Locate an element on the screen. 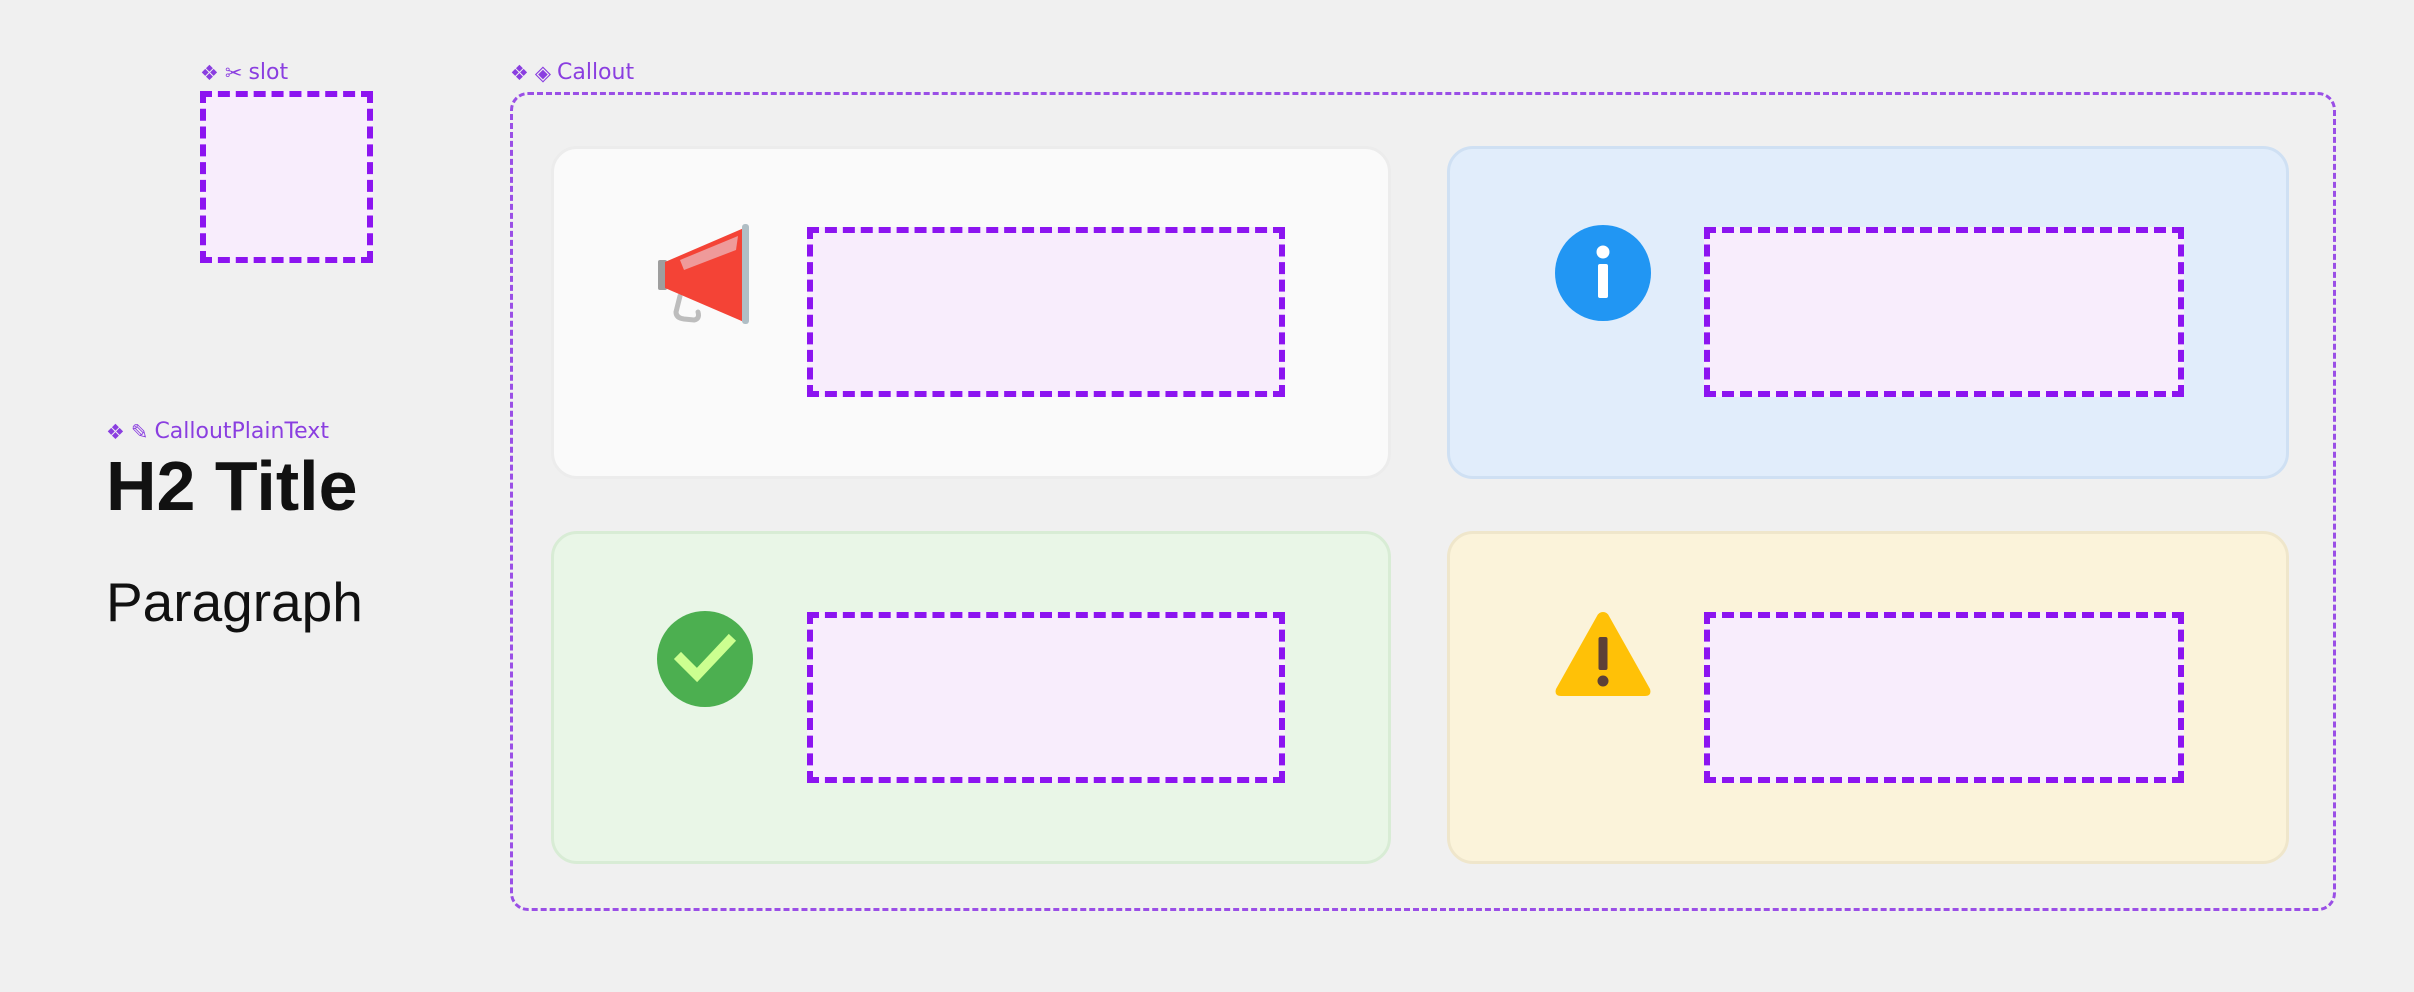 This screenshot has width=2414, height=992. callout-warning-content-slot is located at coordinates (1944, 697).